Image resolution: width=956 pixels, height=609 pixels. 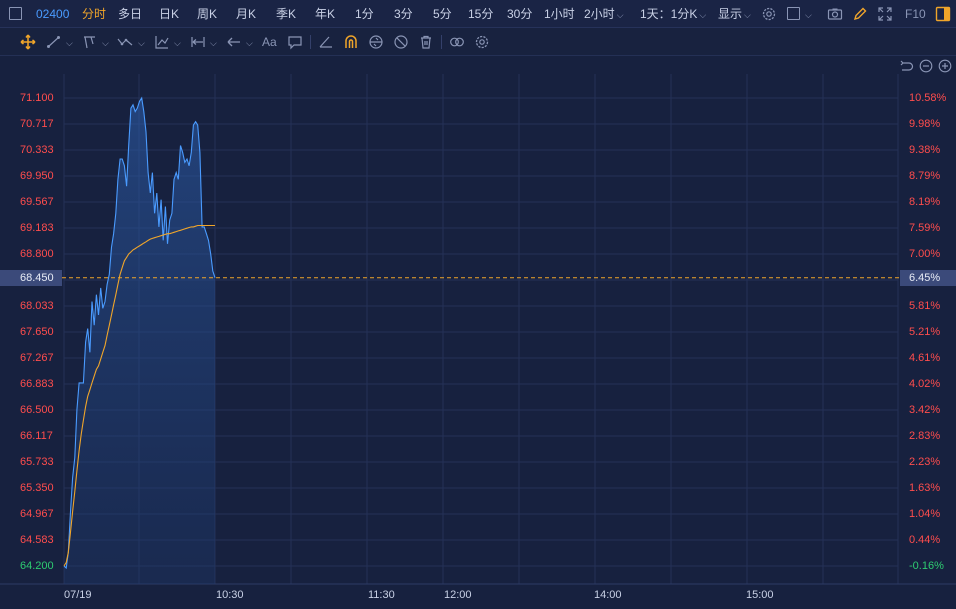 I want to click on y-tick-price: 68.033, so click(x=37, y=306).